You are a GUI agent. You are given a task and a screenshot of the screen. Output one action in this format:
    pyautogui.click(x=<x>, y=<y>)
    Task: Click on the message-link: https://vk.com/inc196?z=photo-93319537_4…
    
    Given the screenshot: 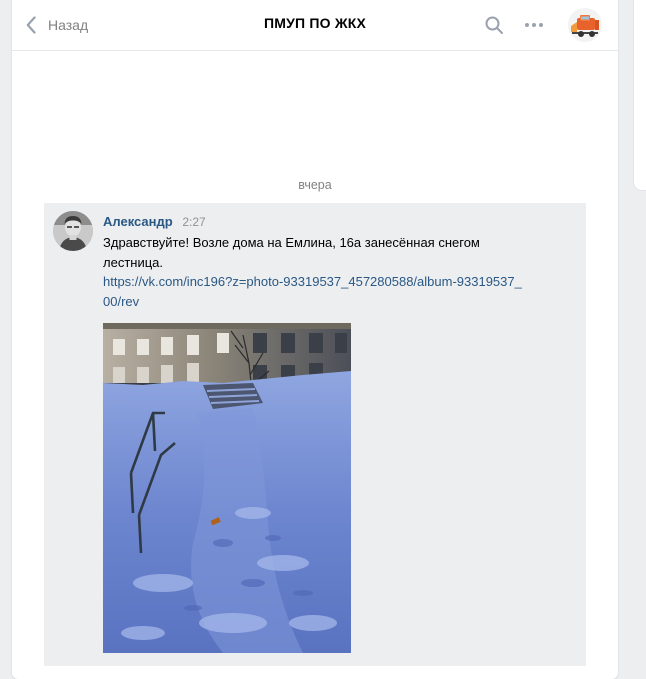 What is the action you would take?
    pyautogui.click(x=313, y=291)
    